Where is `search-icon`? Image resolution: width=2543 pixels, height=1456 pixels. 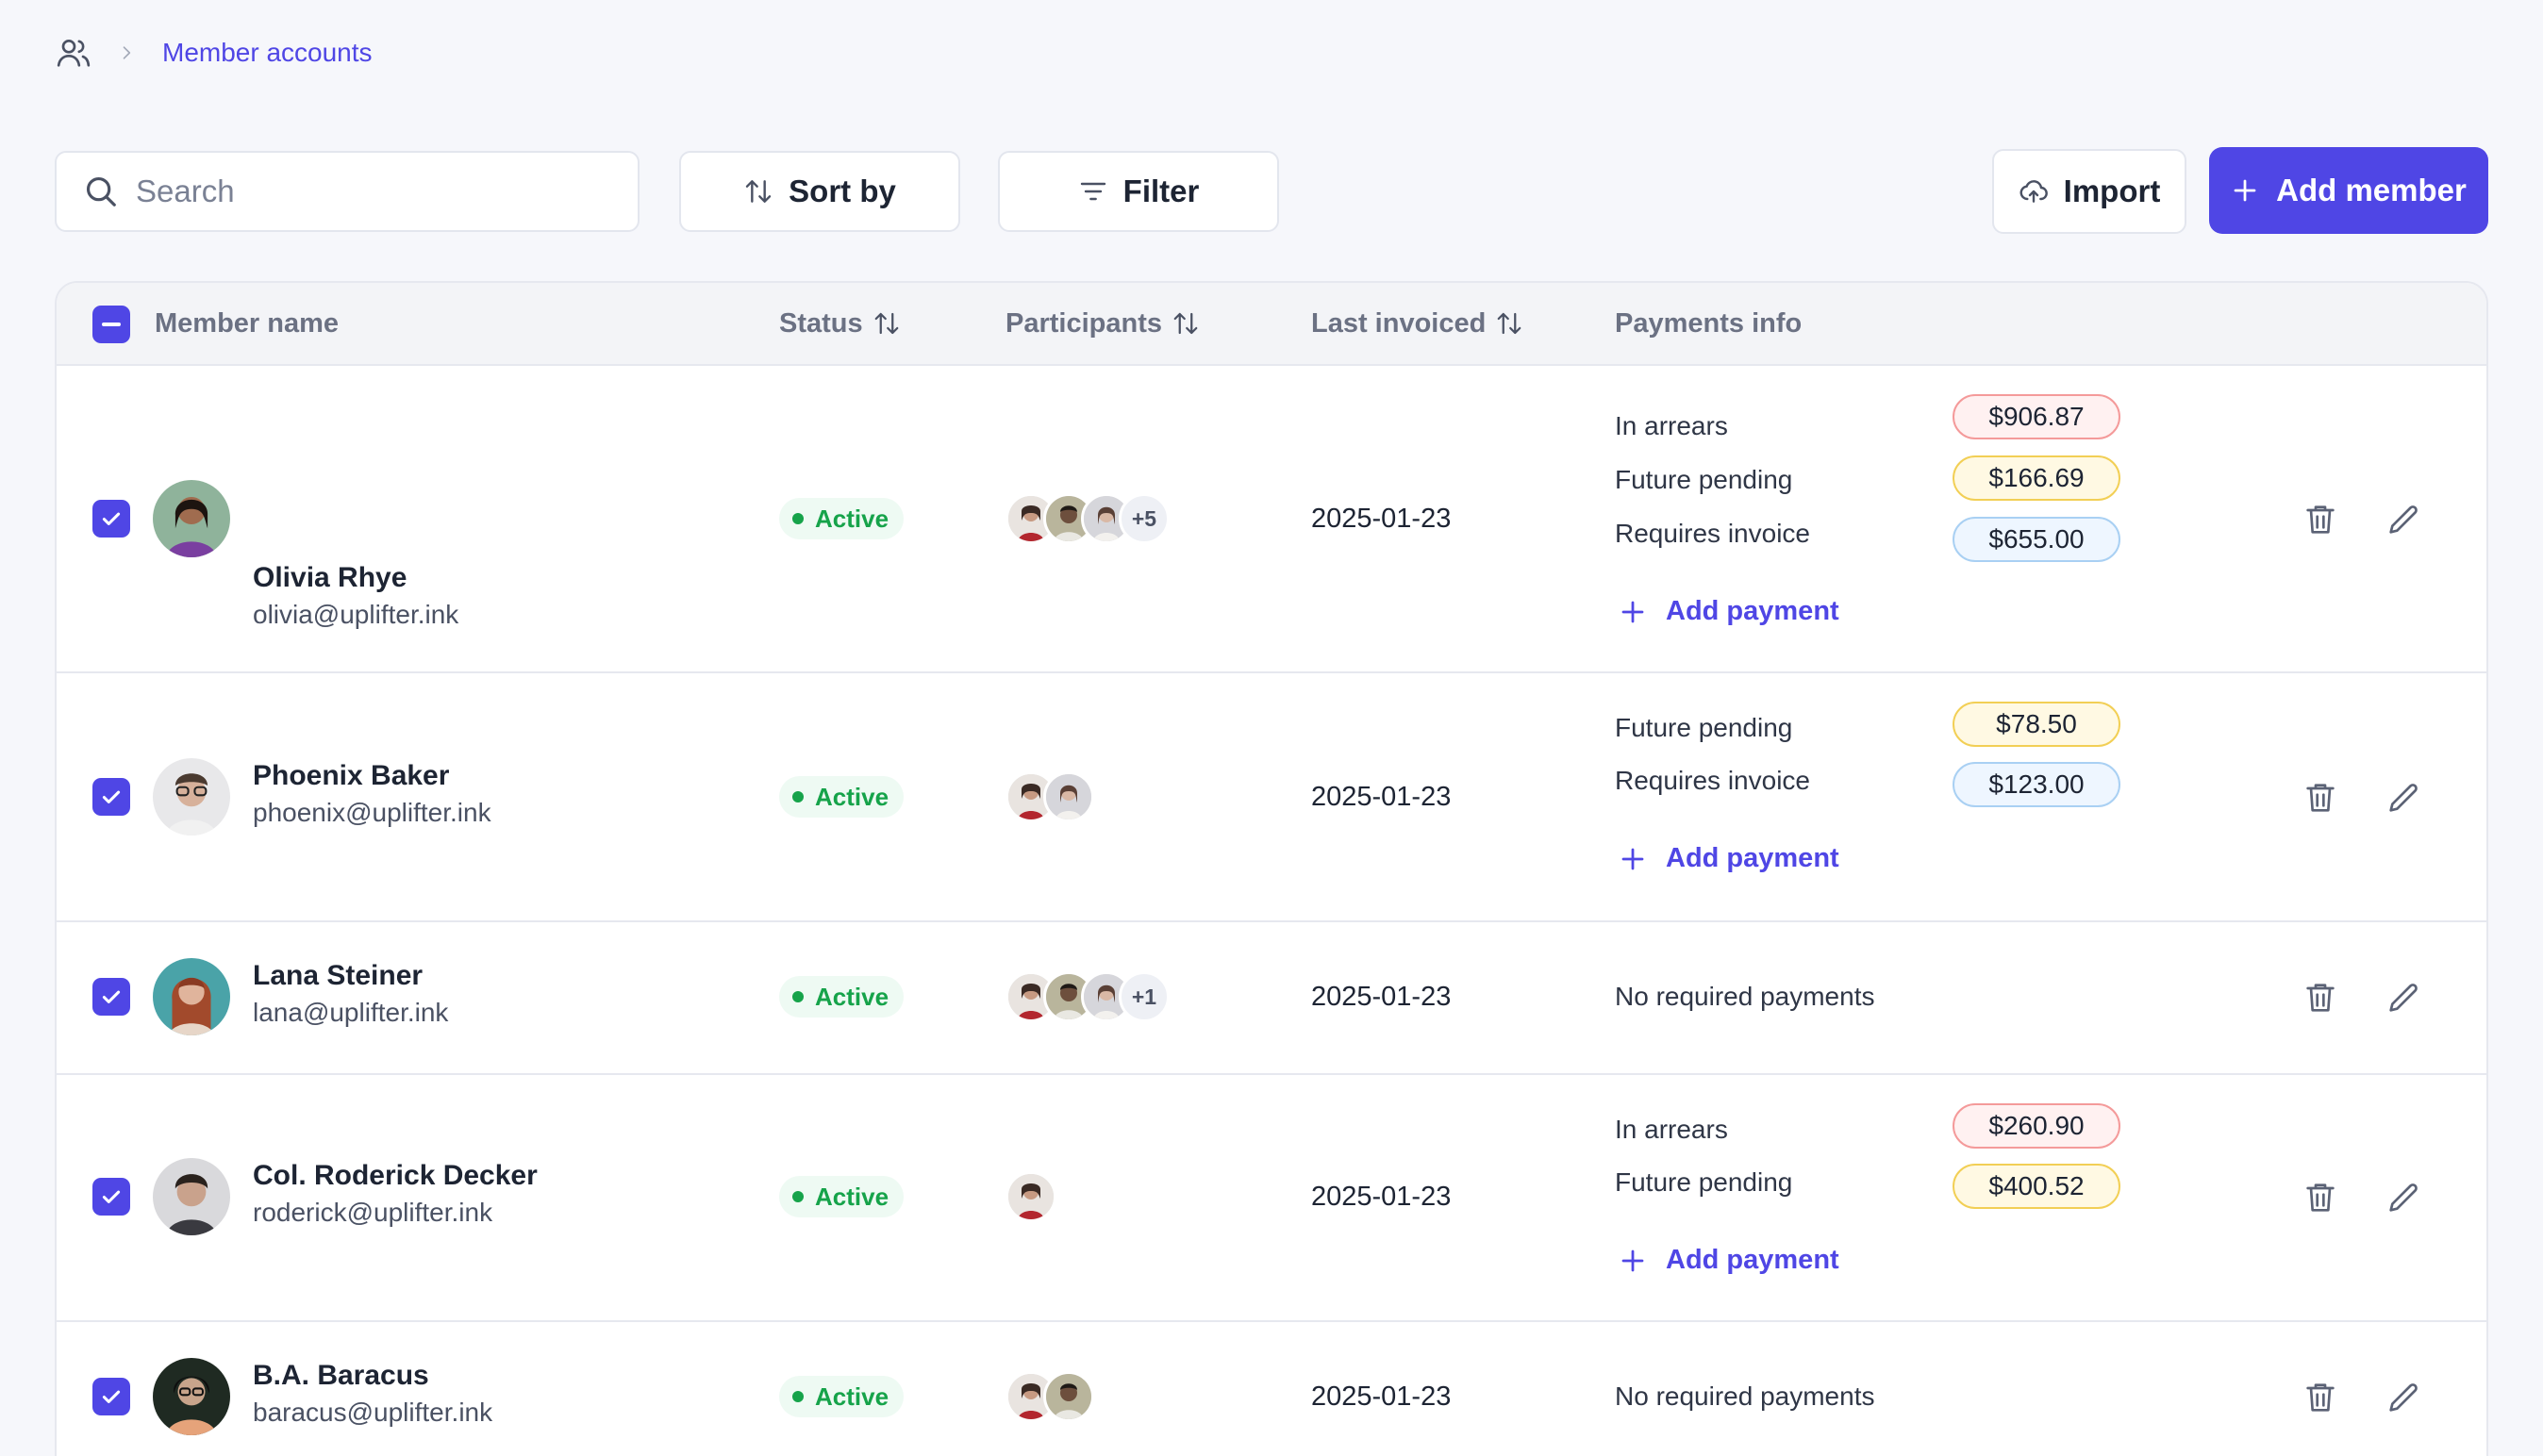 search-icon is located at coordinates (101, 191).